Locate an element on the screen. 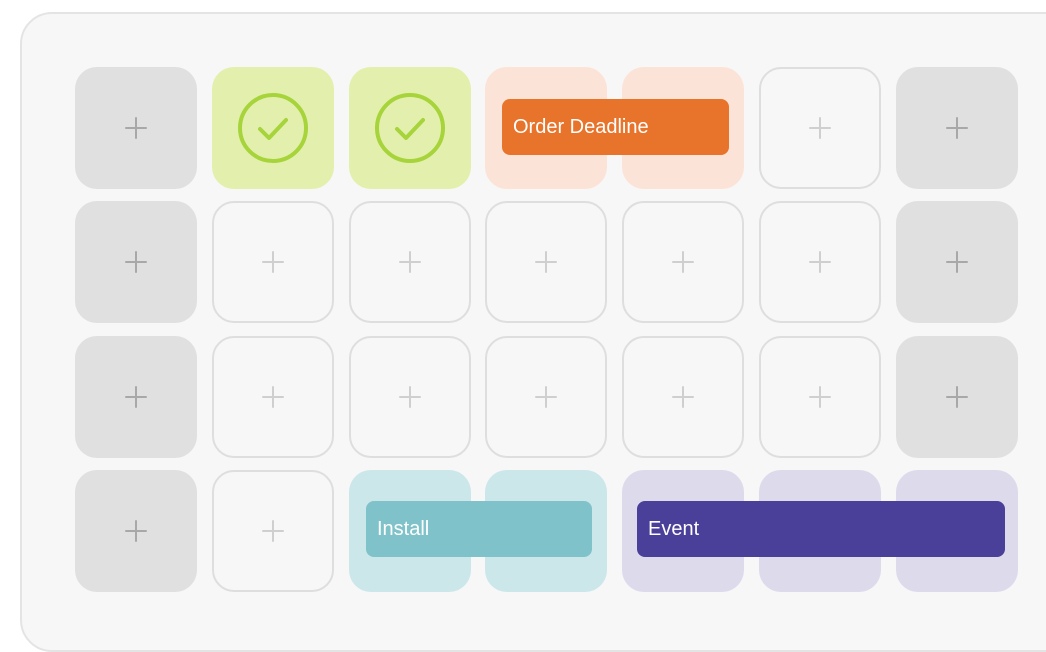 This screenshot has width=1046, height=652. day-cell-r2-c5 is located at coordinates (683, 262).